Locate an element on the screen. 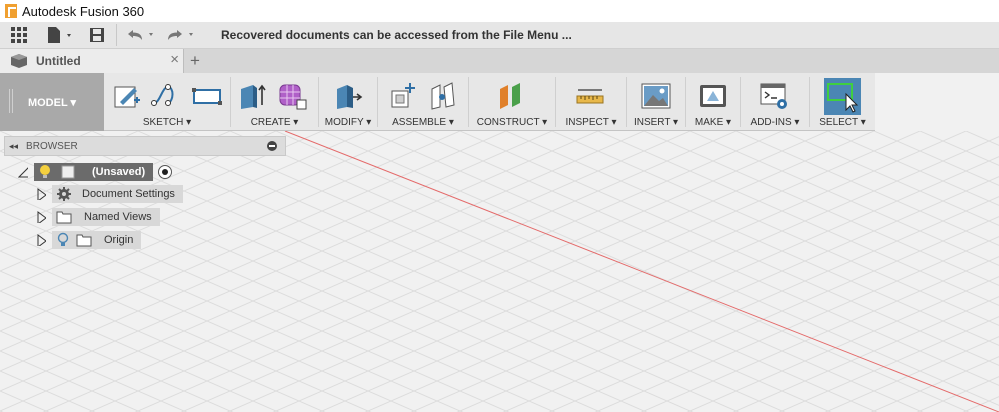 The image size is (999, 412). tab-title: Untitled is located at coordinates (58, 61).